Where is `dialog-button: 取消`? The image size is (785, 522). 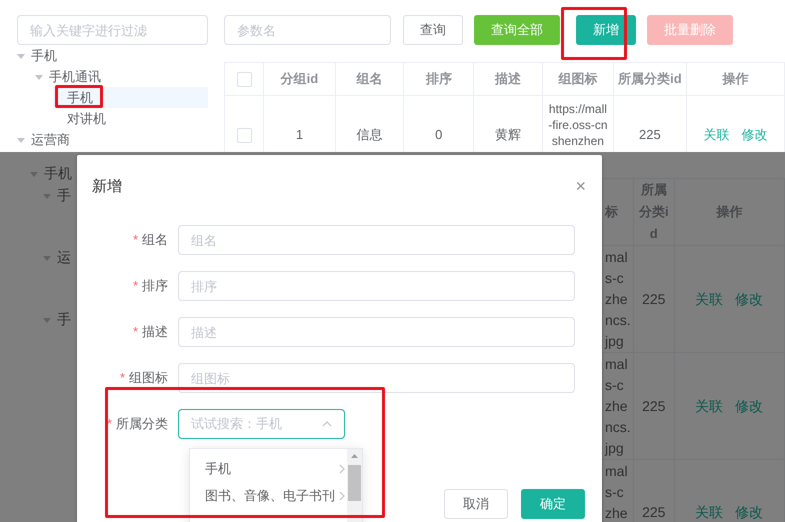
dialog-button: 取消 is located at coordinates (476, 504).